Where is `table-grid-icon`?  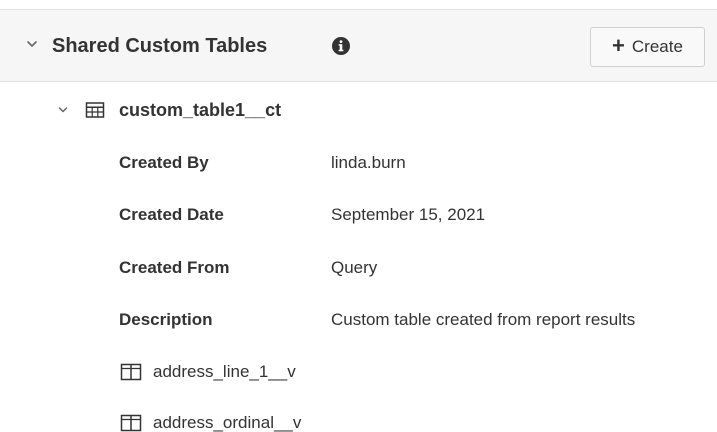
table-grid-icon is located at coordinates (95, 110).